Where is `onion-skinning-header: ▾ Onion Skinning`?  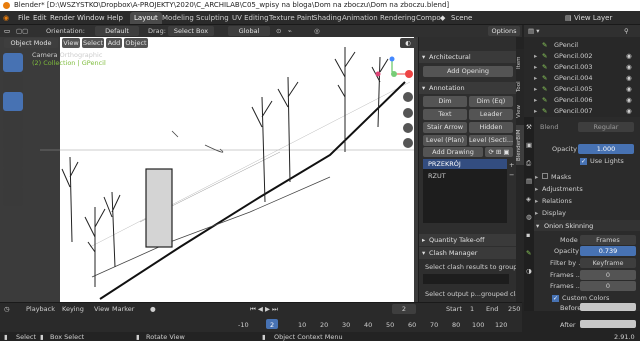
onion-skinning-header: ▾ Onion Skinning is located at coordinates (587, 225).